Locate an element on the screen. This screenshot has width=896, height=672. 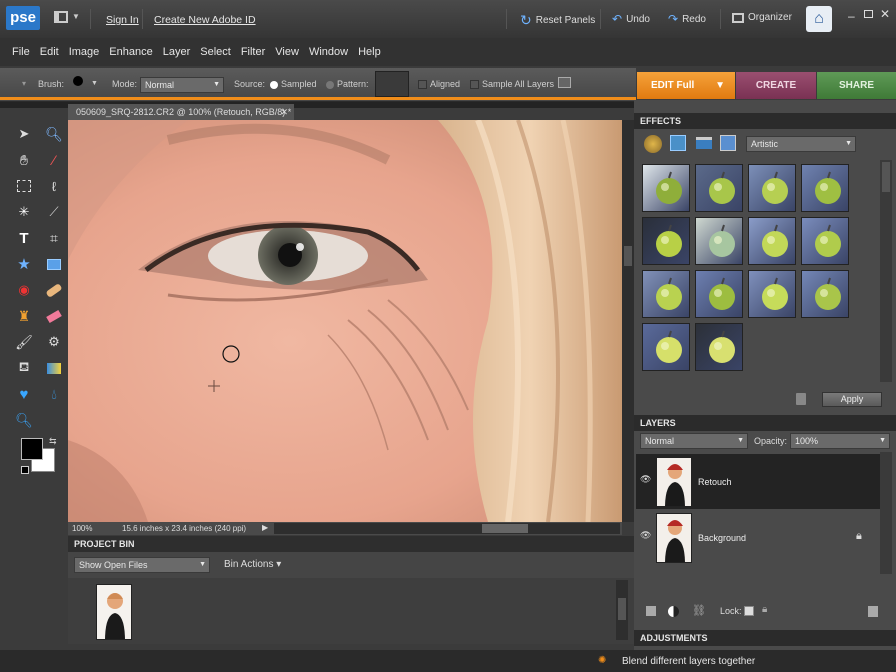
paint-bucket-tool-icon: ⛾ is located at coordinates (24, 368).